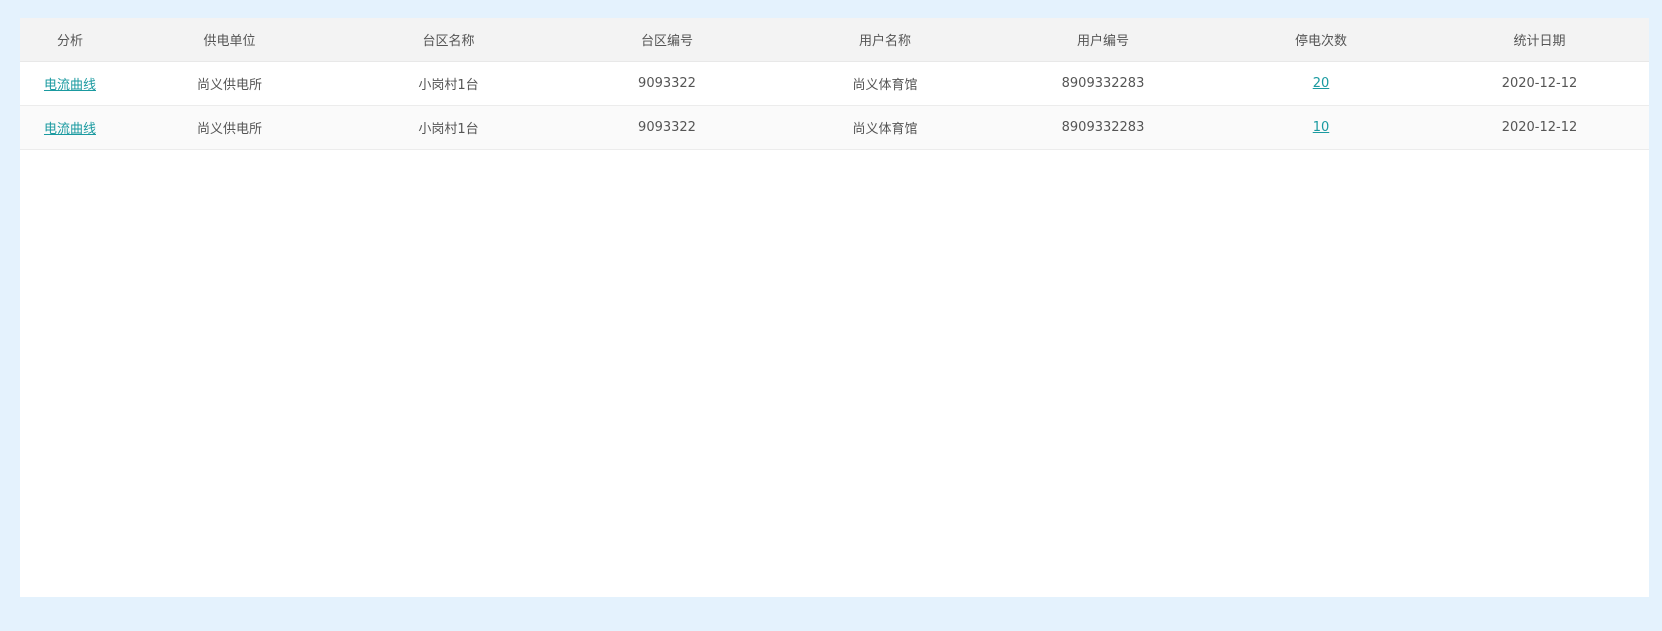 This screenshot has width=1662, height=631. Describe the element at coordinates (69, 41) in the screenshot. I see `header-analysis: 分析` at that location.